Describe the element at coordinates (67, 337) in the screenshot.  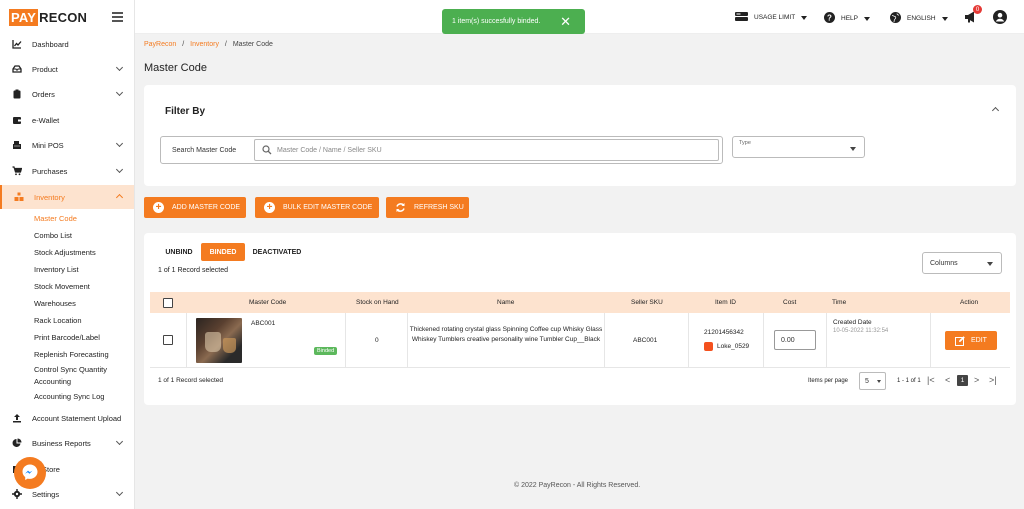
I see `sidebar-sub-print-barcode: Print Barcode/Label` at that location.